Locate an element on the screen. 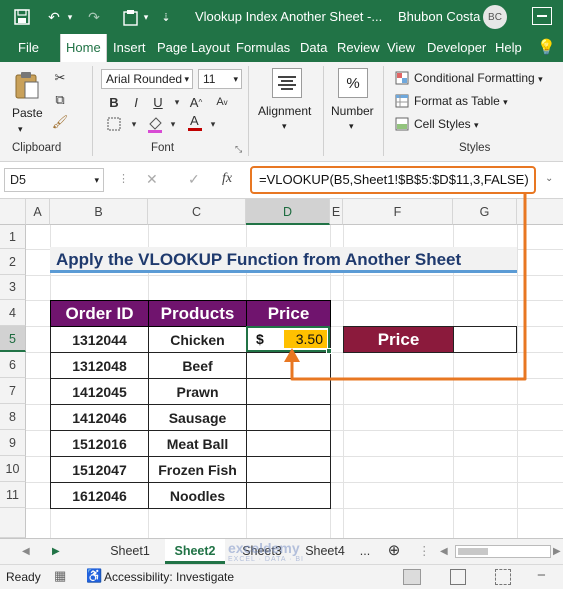  row-header-3: 3 is located at coordinates (13, 287).